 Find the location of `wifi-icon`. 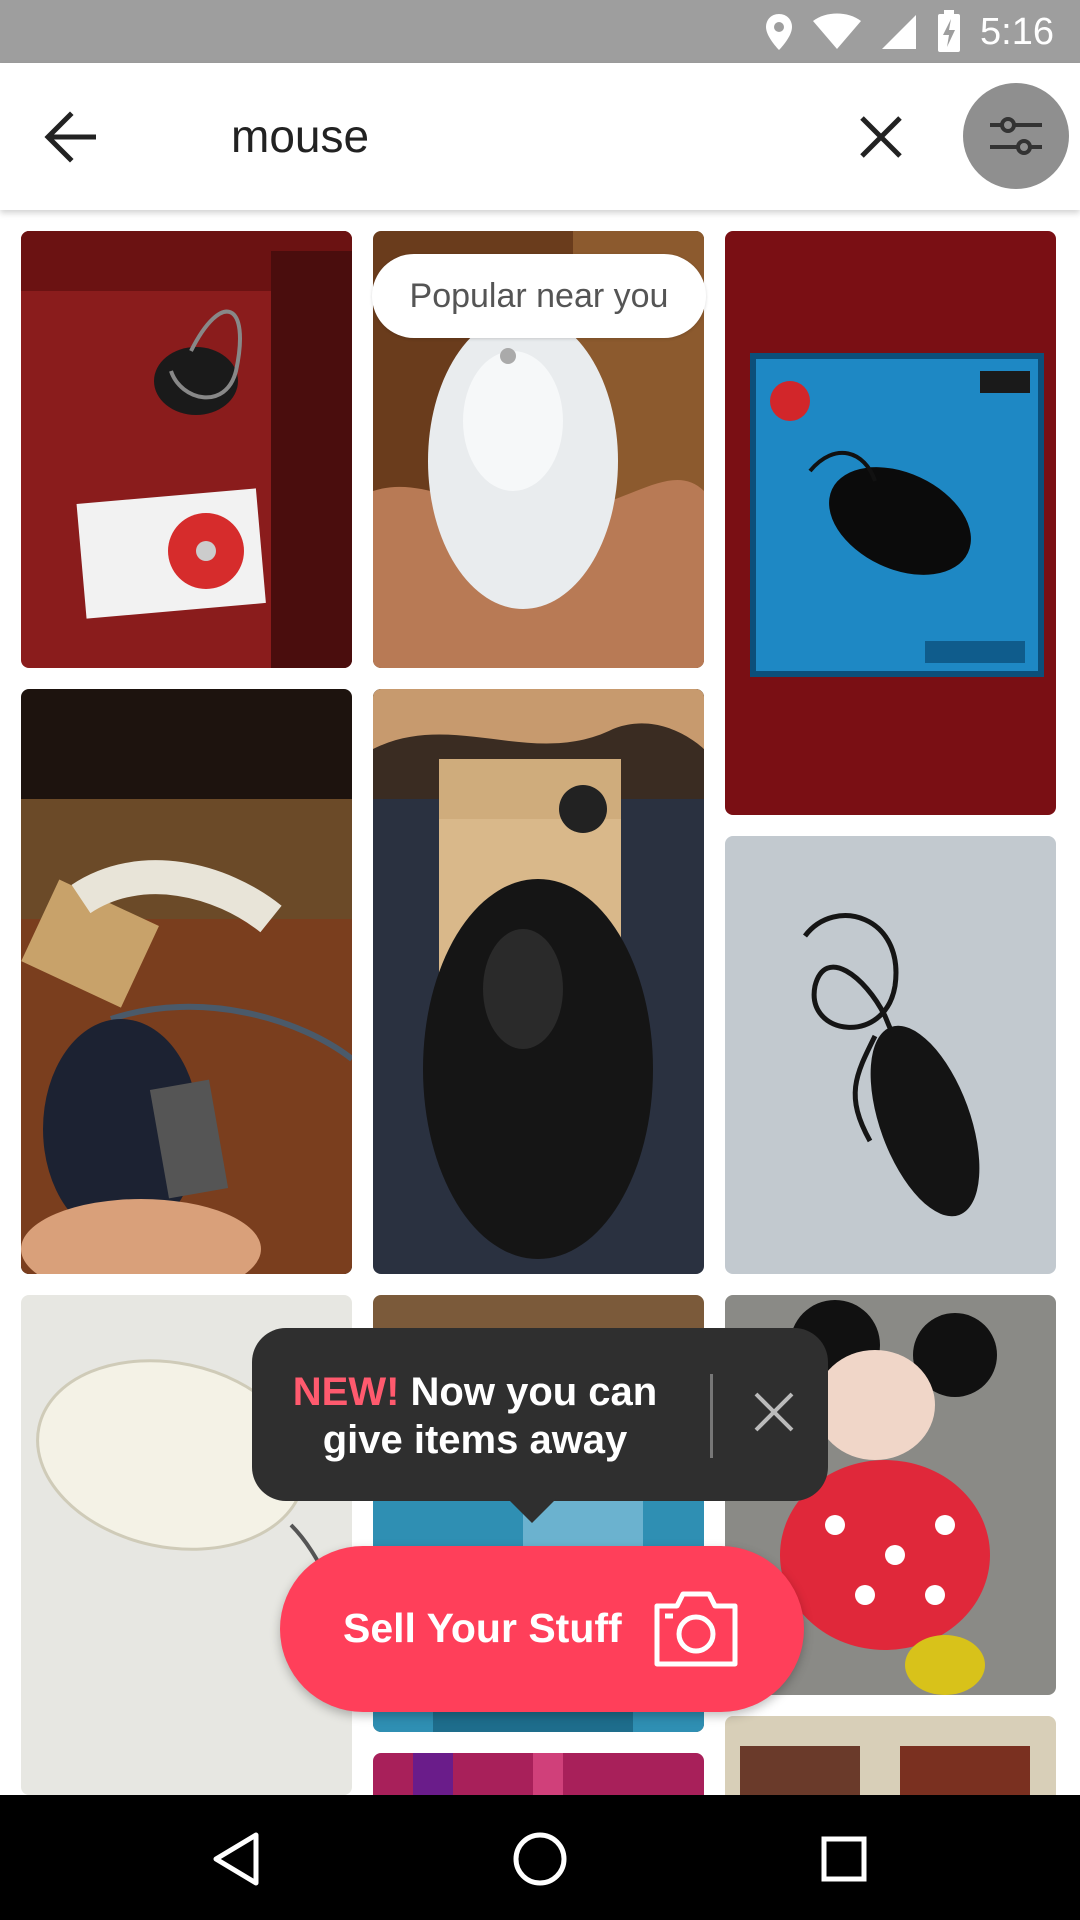

wifi-icon is located at coordinates (837, 31).